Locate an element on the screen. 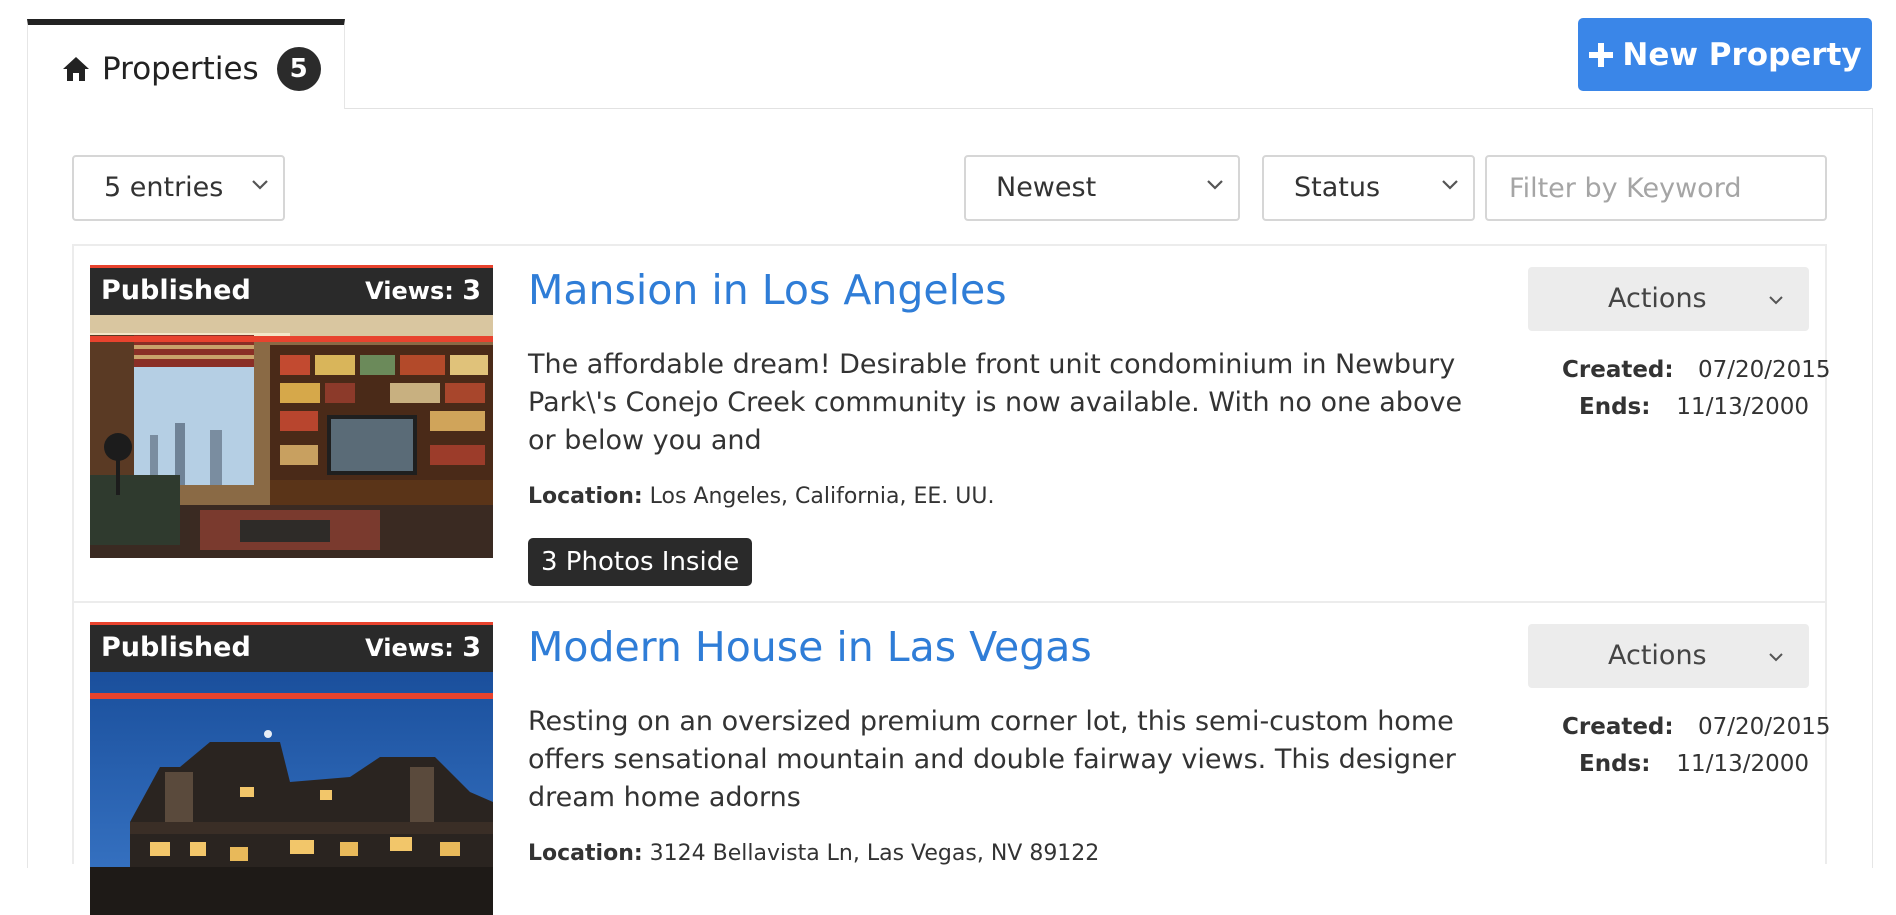 This screenshot has height=915, width=1896. photos-badge: 3 Photos Inside is located at coordinates (640, 562).